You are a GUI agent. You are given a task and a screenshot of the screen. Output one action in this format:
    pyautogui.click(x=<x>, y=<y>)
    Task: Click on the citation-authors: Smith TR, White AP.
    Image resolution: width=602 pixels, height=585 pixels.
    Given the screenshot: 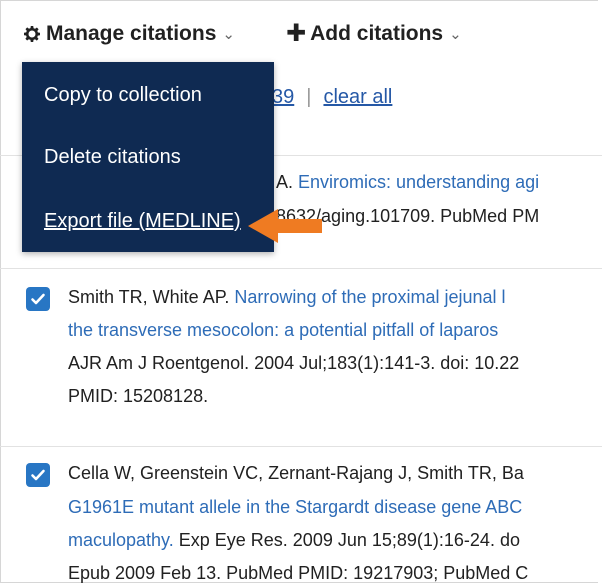 What is the action you would take?
    pyautogui.click(x=149, y=297)
    